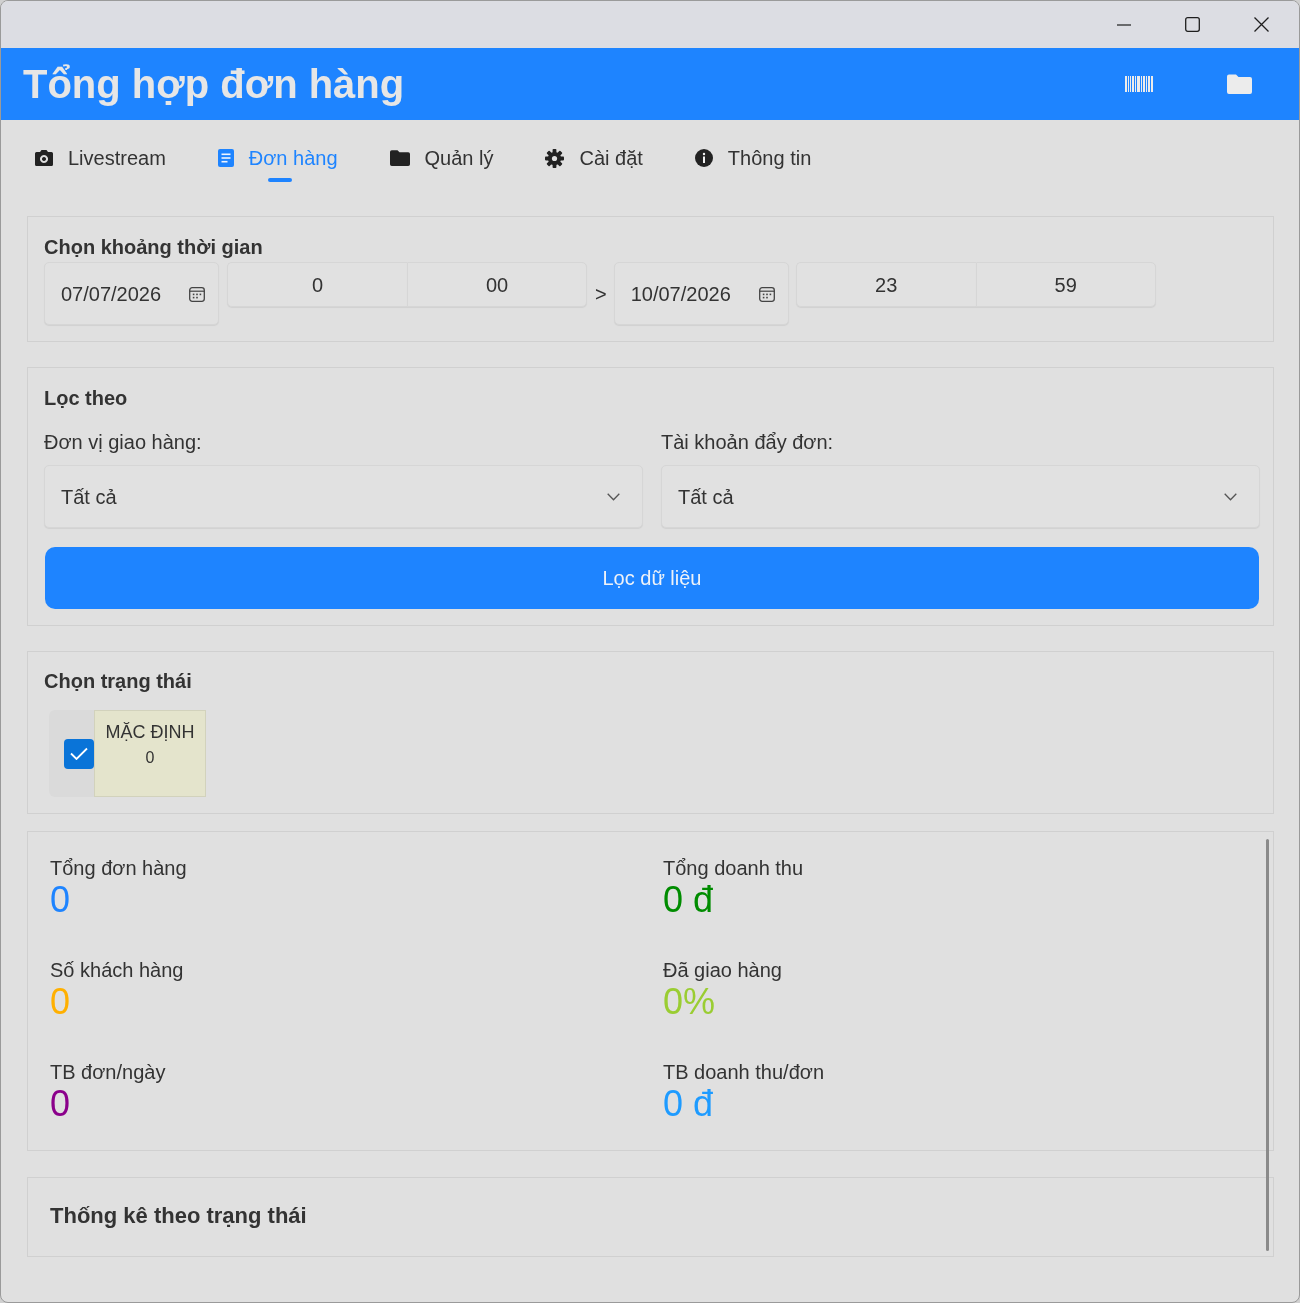 The width and height of the screenshot is (1300, 1303). Describe the element at coordinates (1267, 1045) in the screenshot. I see `scrollbar` at that location.